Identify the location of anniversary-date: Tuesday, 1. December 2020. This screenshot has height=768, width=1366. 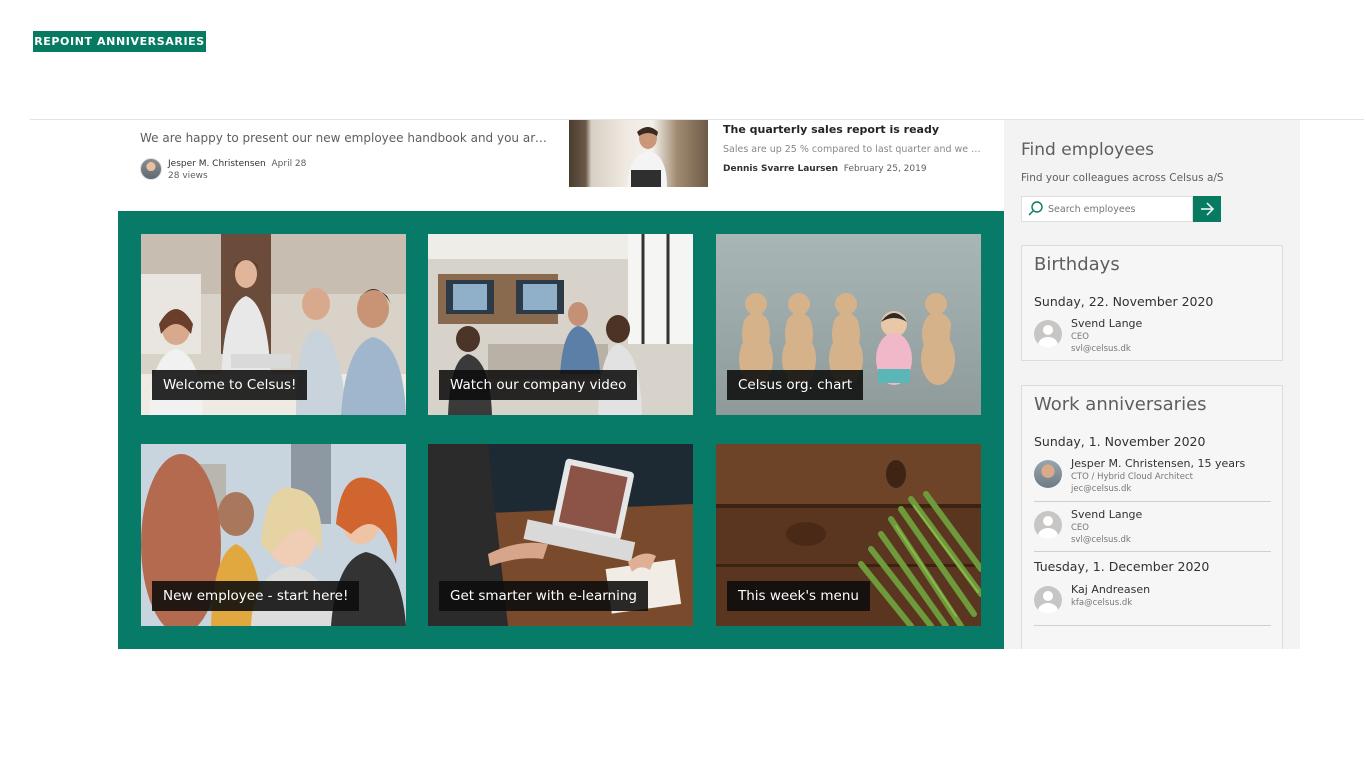
(1122, 566).